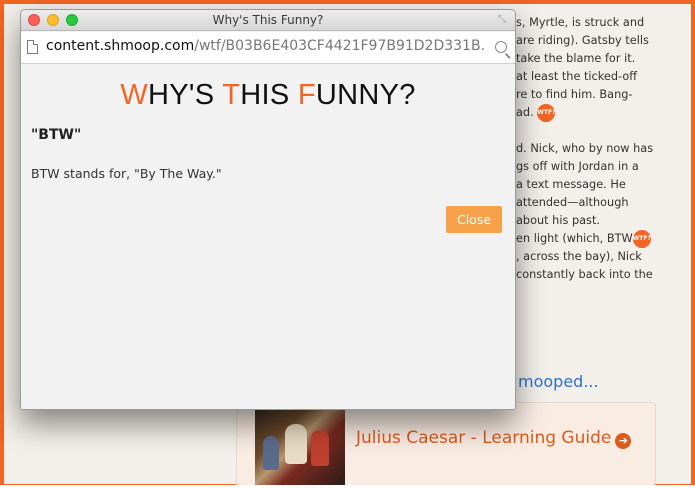  Describe the element at coordinates (591, 239) in the screenshot. I see `article-line: en light (which, BTWWTF?` at that location.